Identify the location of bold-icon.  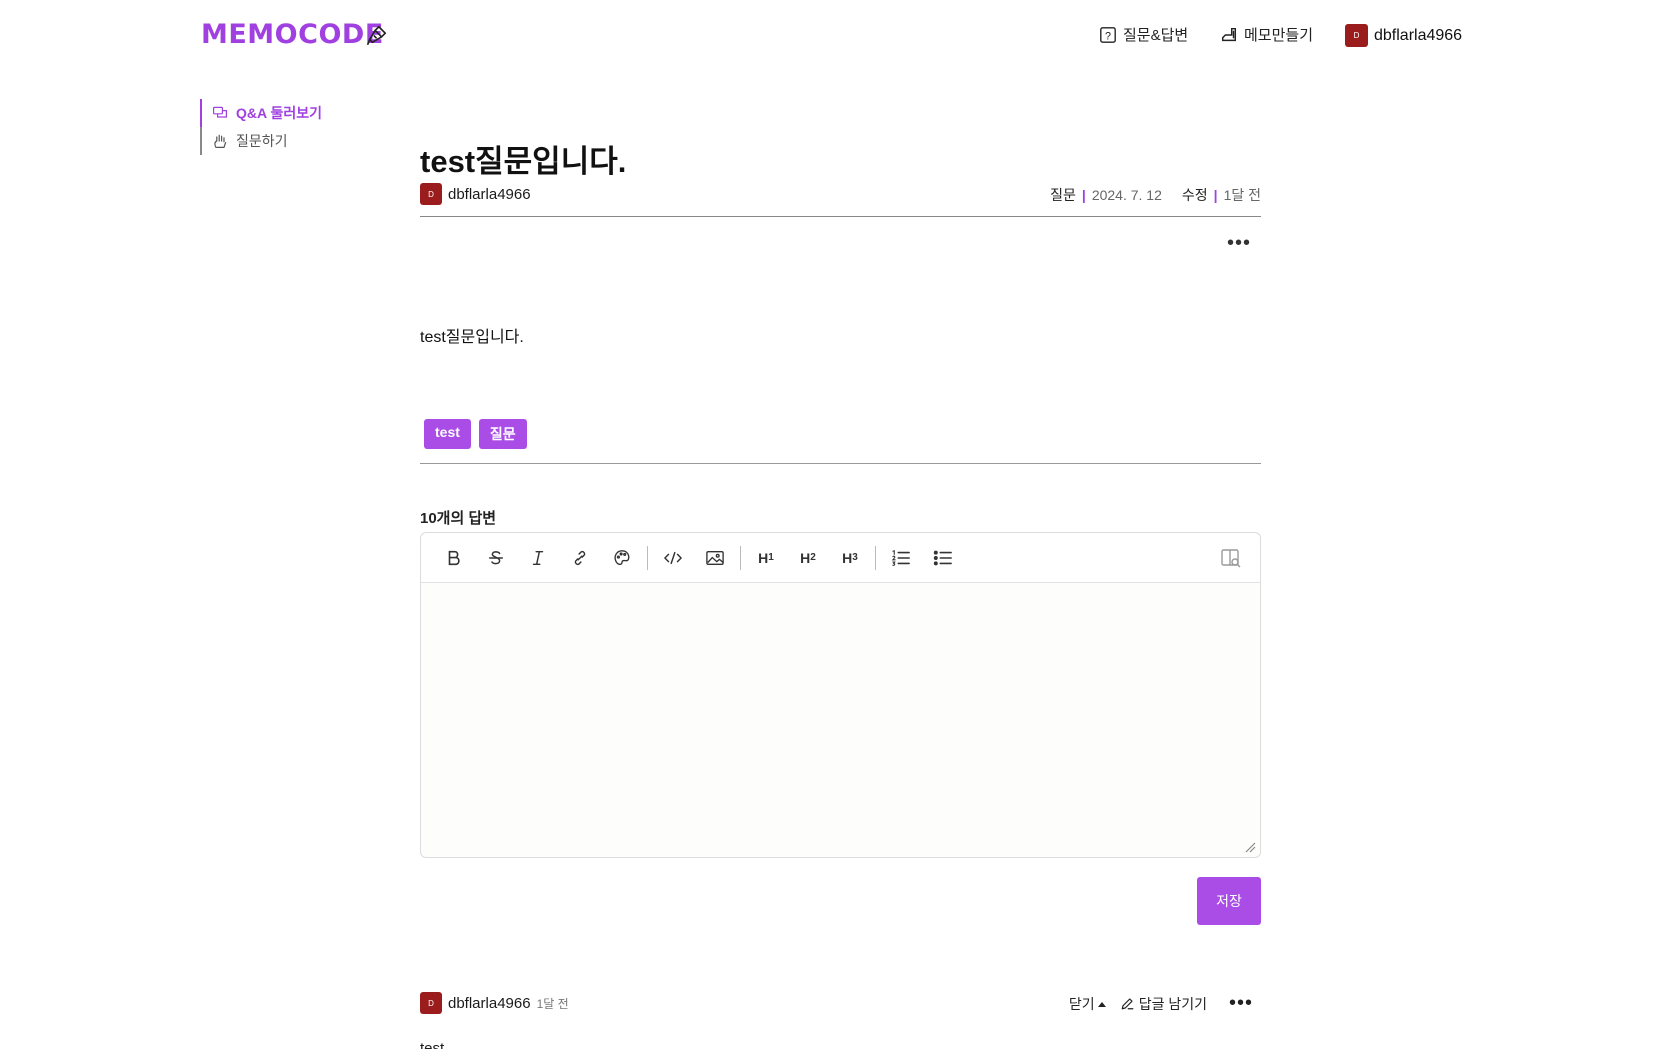
(454, 557).